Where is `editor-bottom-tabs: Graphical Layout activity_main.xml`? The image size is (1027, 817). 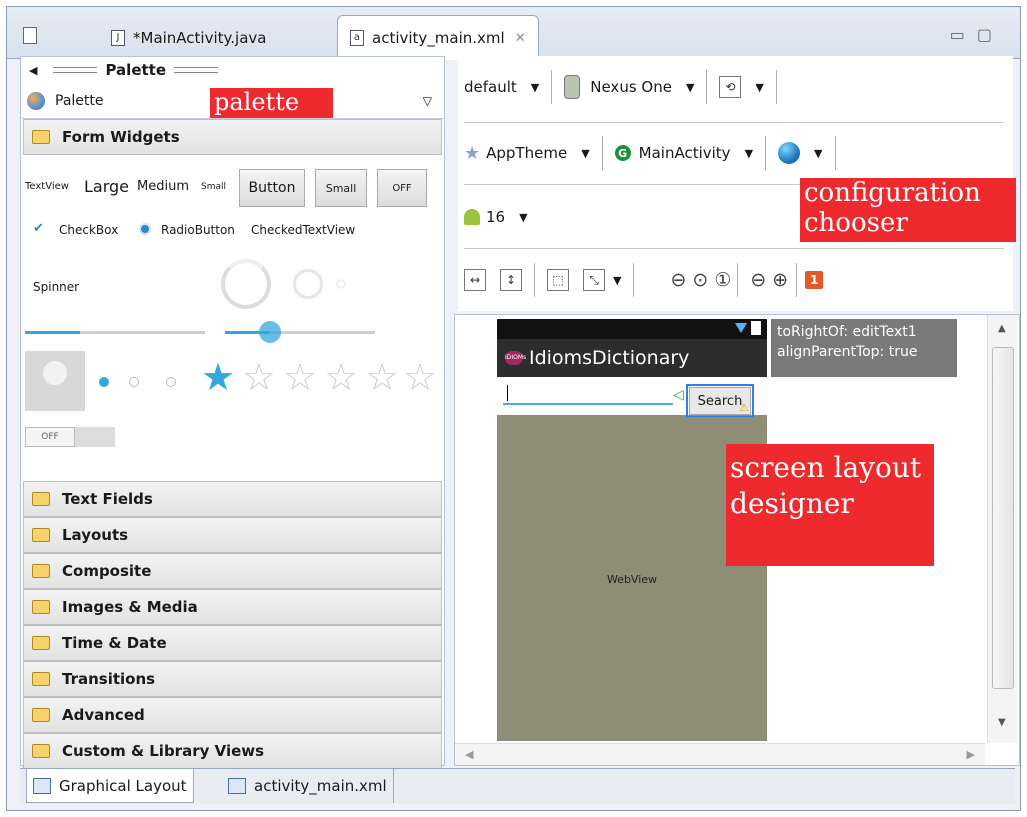 editor-bottom-tabs: Graphical Layout activity_main.xml is located at coordinates (517, 786).